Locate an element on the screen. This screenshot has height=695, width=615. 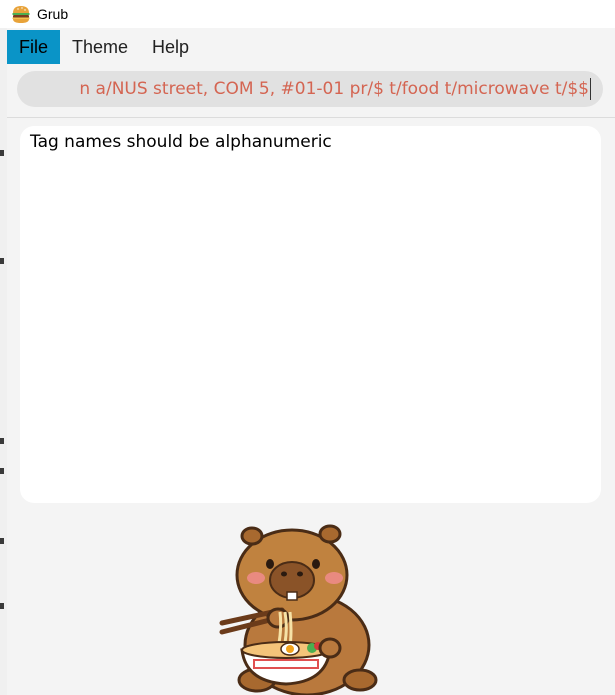
capybara-eating-ramen-image is located at coordinates (298, 609).